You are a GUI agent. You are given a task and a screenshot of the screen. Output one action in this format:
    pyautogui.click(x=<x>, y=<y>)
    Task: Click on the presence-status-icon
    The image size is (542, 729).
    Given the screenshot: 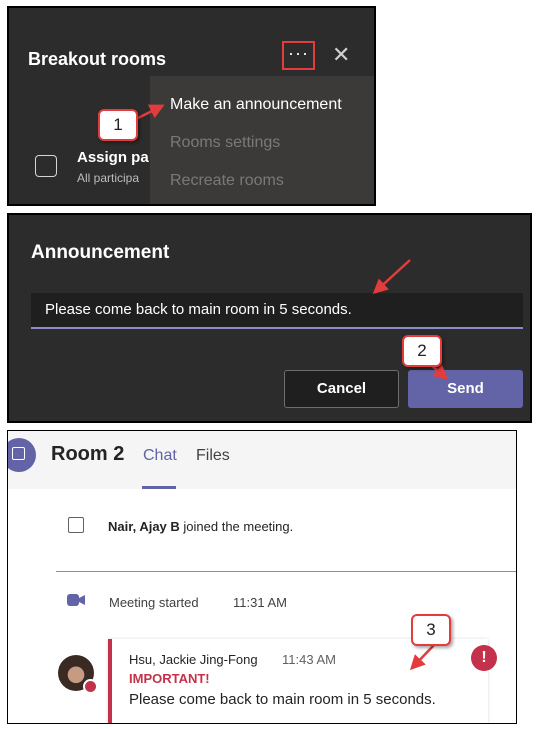 What is the action you would take?
    pyautogui.click(x=90, y=686)
    